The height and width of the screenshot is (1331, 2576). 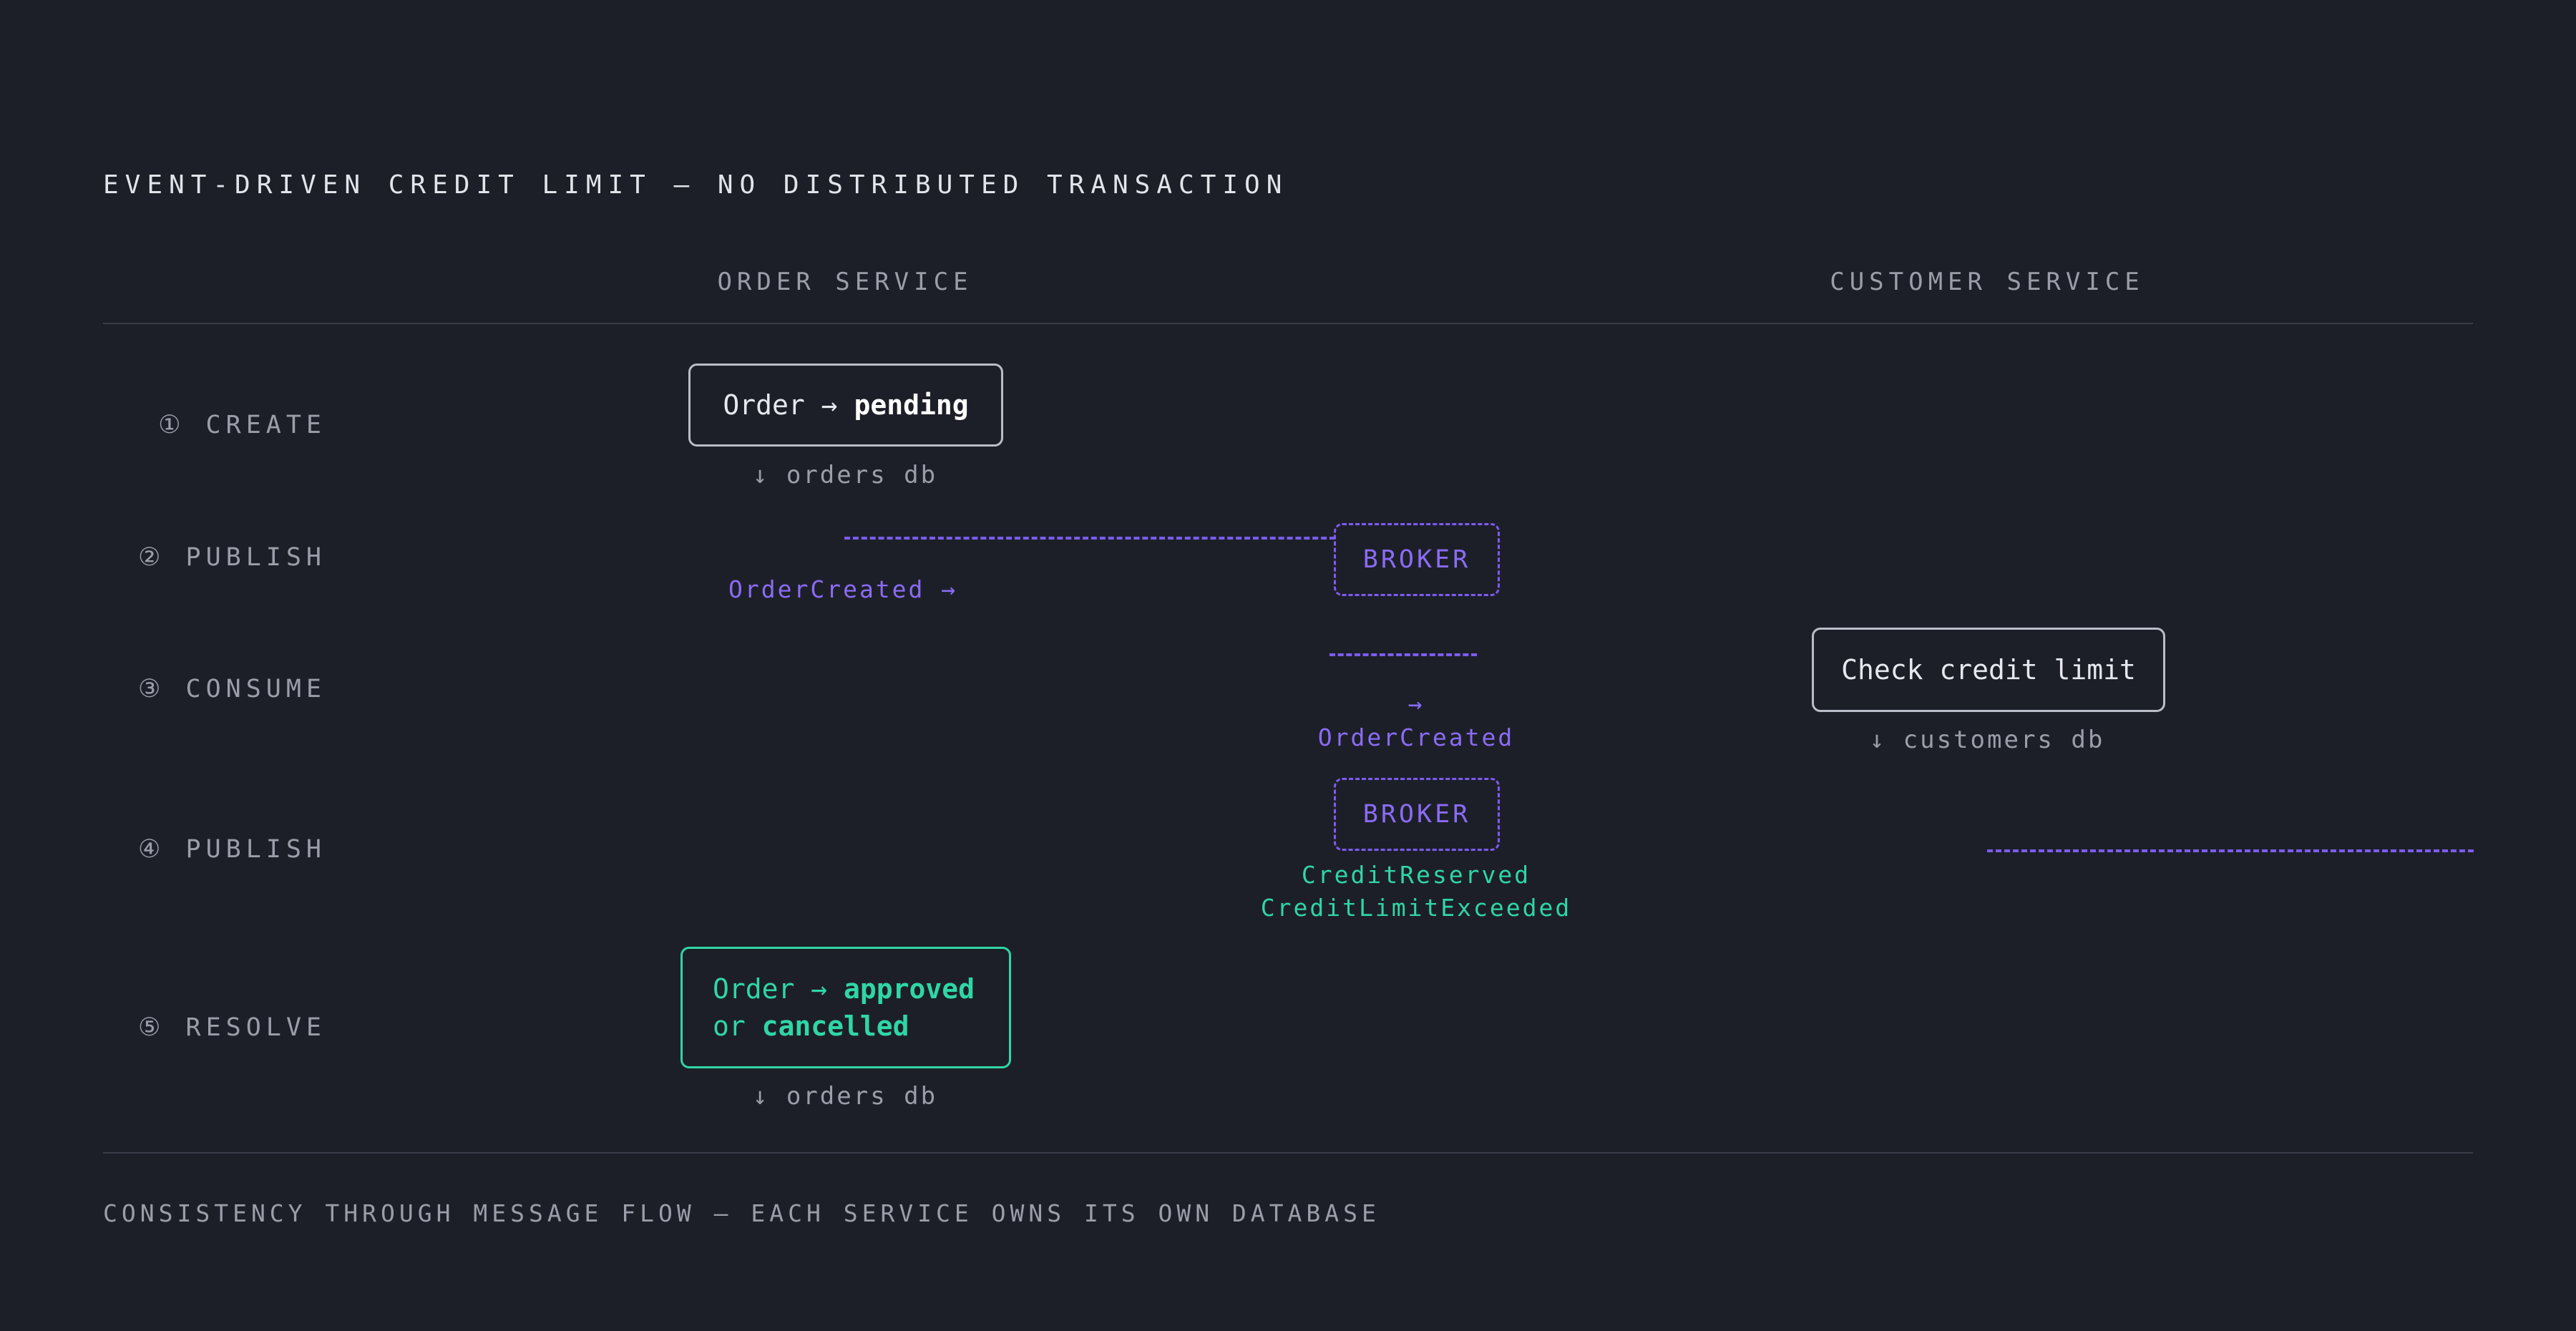 I want to click on order-cancelled-state: cancelled, so click(x=835, y=1026).